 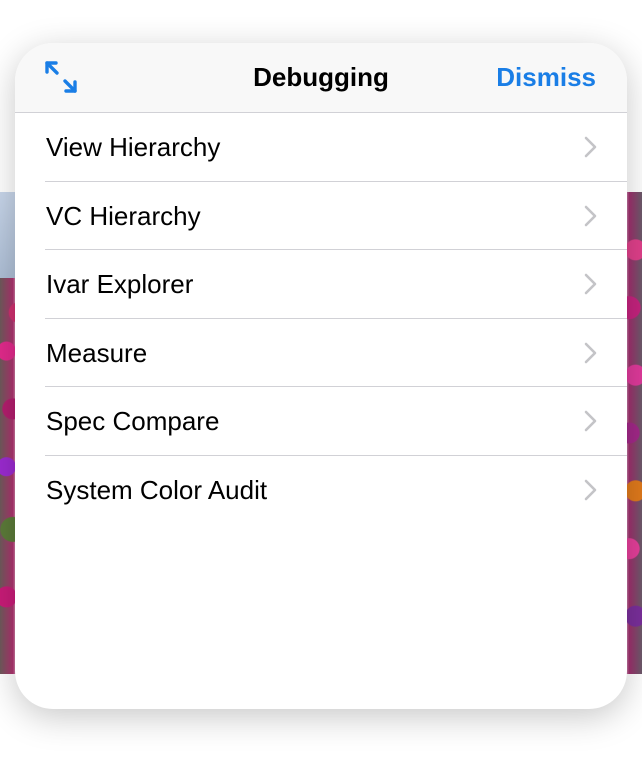 What do you see at coordinates (157, 489) in the screenshot?
I see `list-item-label: System Color Audit` at bounding box center [157, 489].